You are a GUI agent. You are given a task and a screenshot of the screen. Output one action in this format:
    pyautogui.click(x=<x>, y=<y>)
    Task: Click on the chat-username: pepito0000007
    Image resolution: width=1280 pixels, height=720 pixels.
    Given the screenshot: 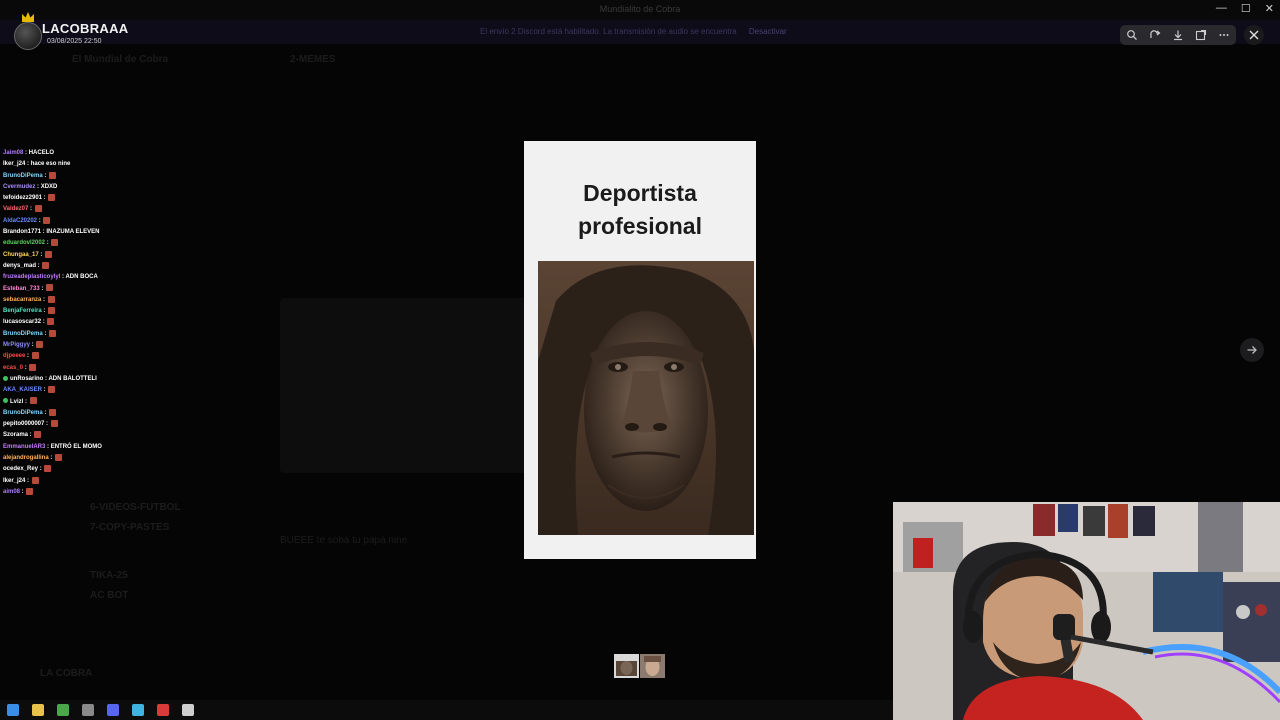 What is the action you would take?
    pyautogui.click(x=23, y=424)
    